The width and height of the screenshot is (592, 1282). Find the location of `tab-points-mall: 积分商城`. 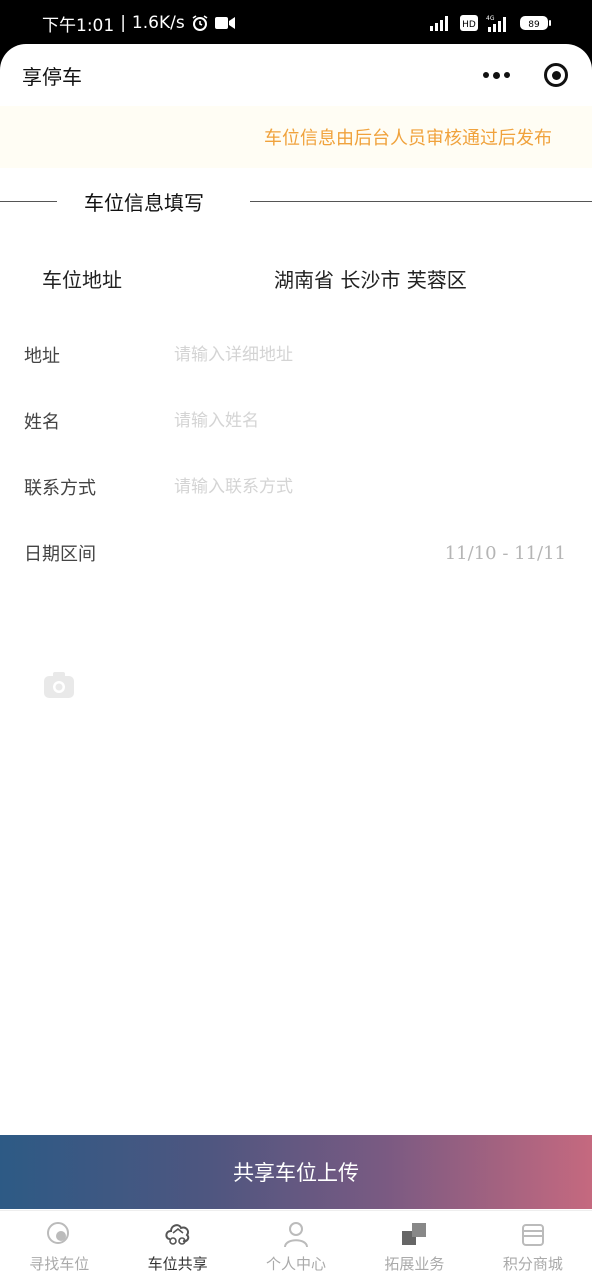

tab-points-mall: 积分商城 is located at coordinates (533, 1246).